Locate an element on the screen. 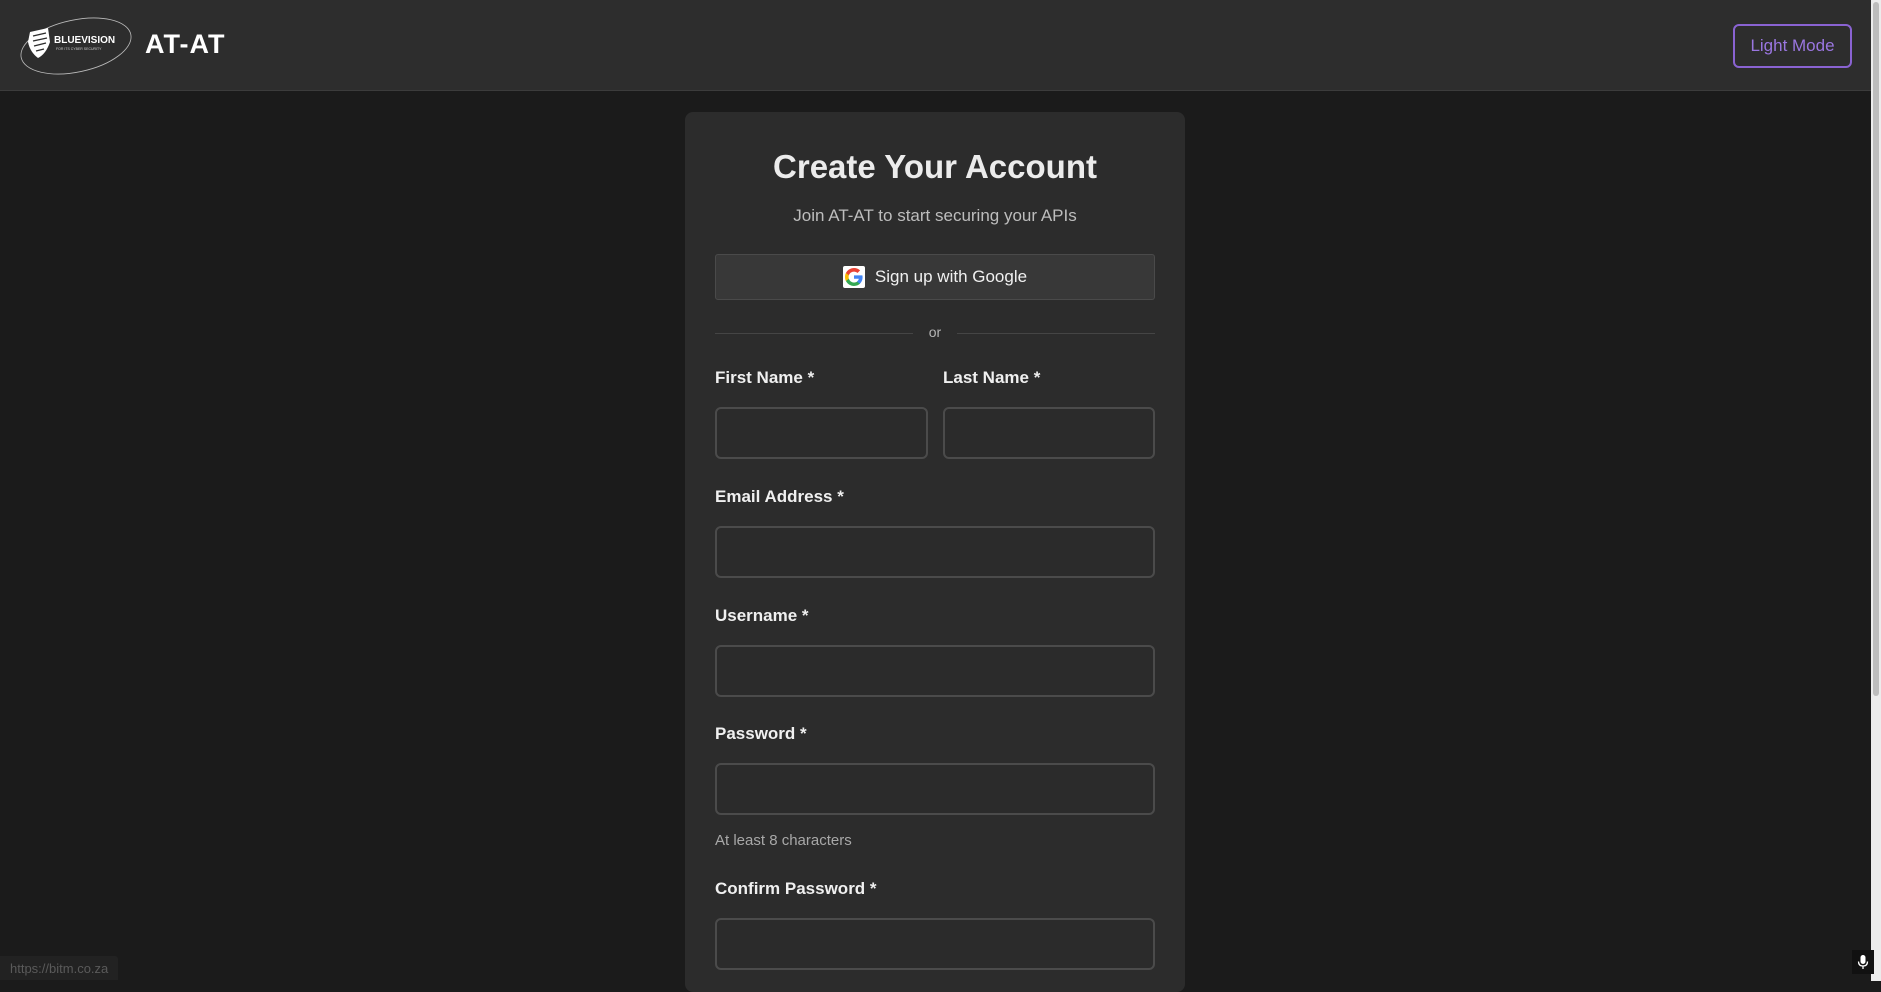 The width and height of the screenshot is (1881, 992). email-input is located at coordinates (935, 552).